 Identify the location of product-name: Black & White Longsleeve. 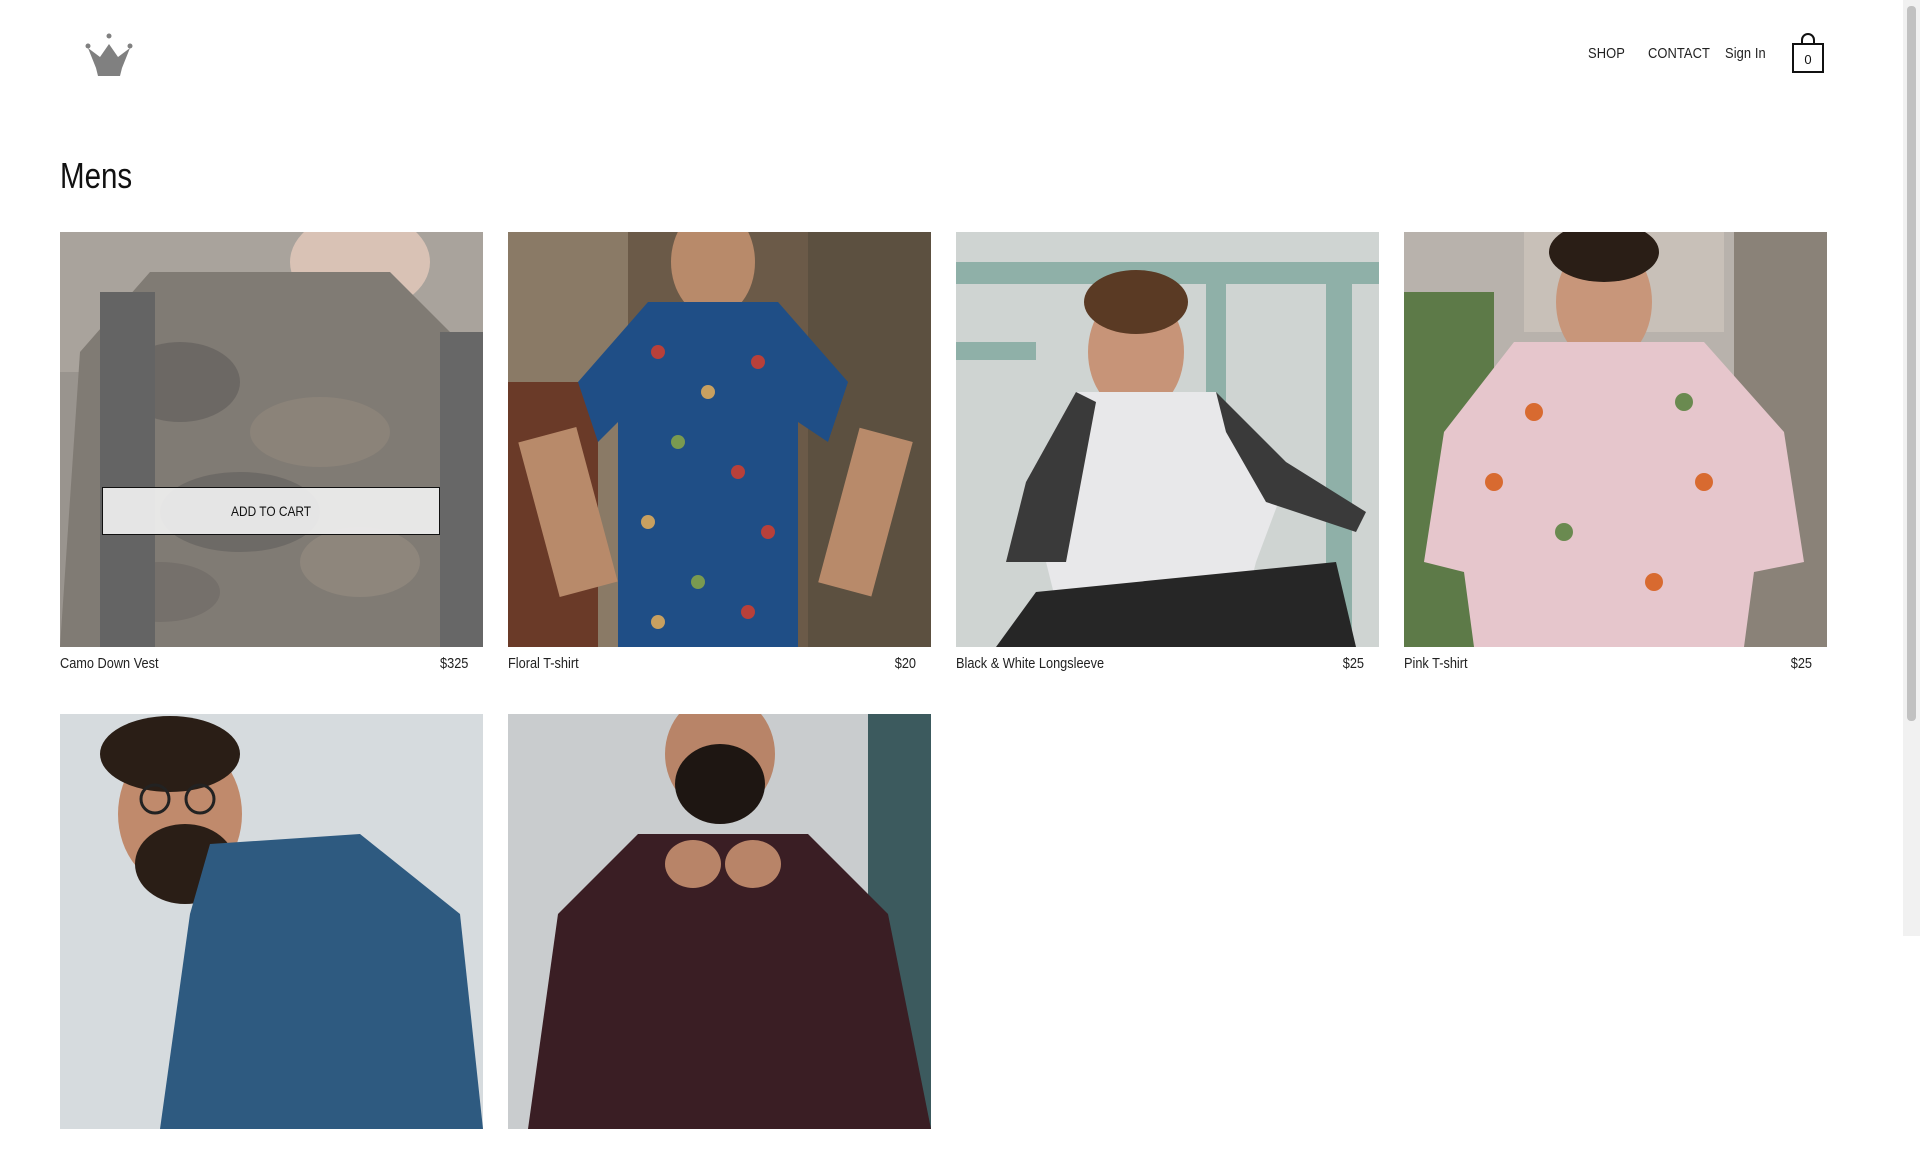
(1030, 663).